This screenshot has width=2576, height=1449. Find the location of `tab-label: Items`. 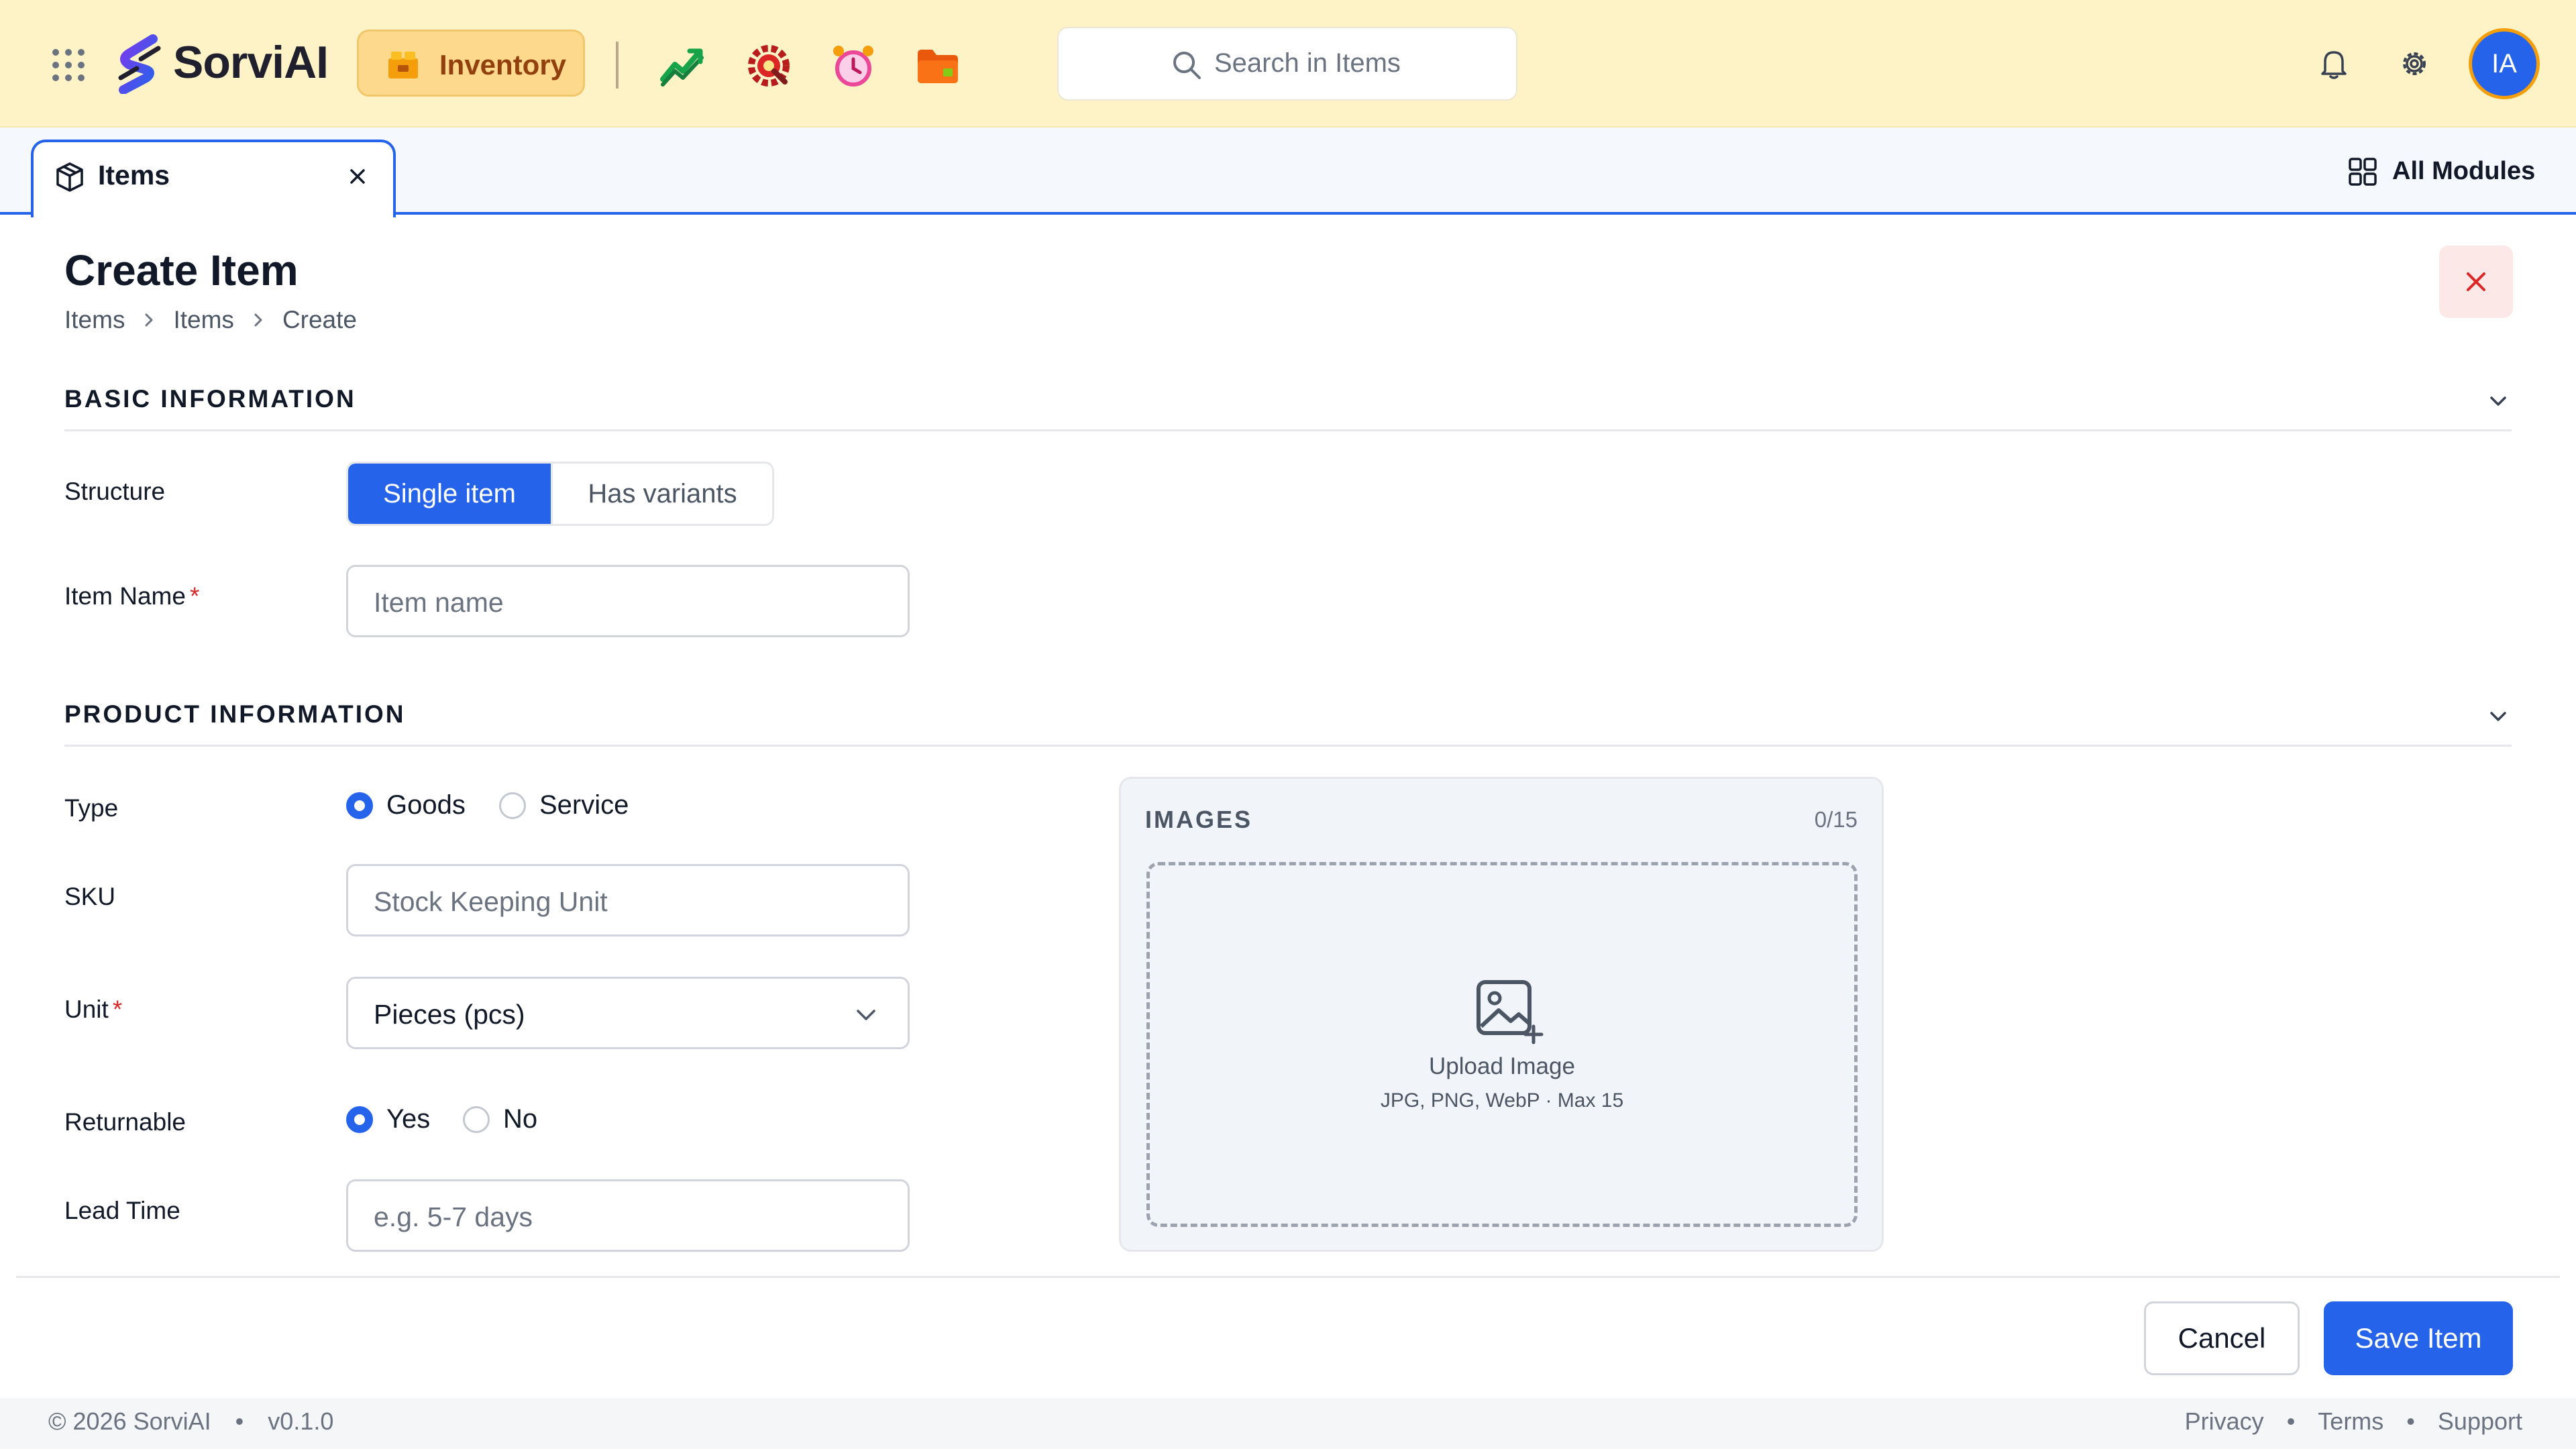

tab-label: Items is located at coordinates (134, 175).